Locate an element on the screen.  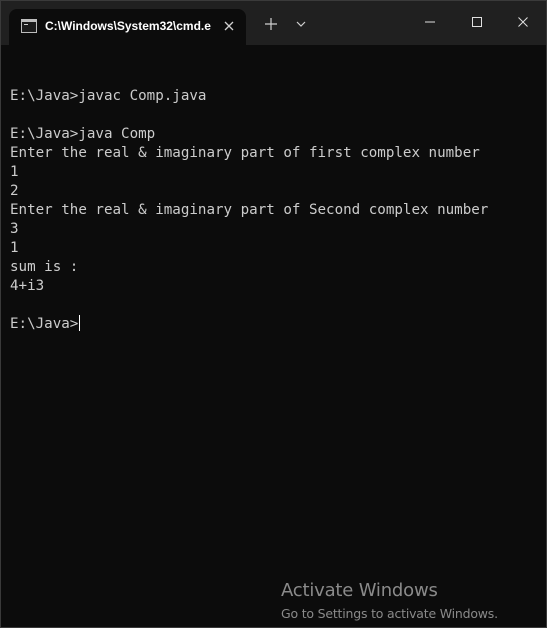
terminal-line: sum is : is located at coordinates (44, 267).